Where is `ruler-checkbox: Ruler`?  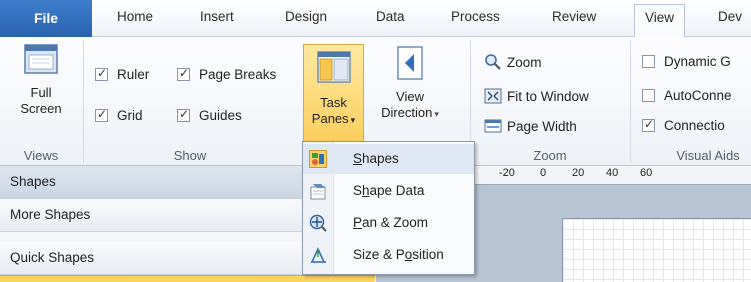 ruler-checkbox: Ruler is located at coordinates (122, 74).